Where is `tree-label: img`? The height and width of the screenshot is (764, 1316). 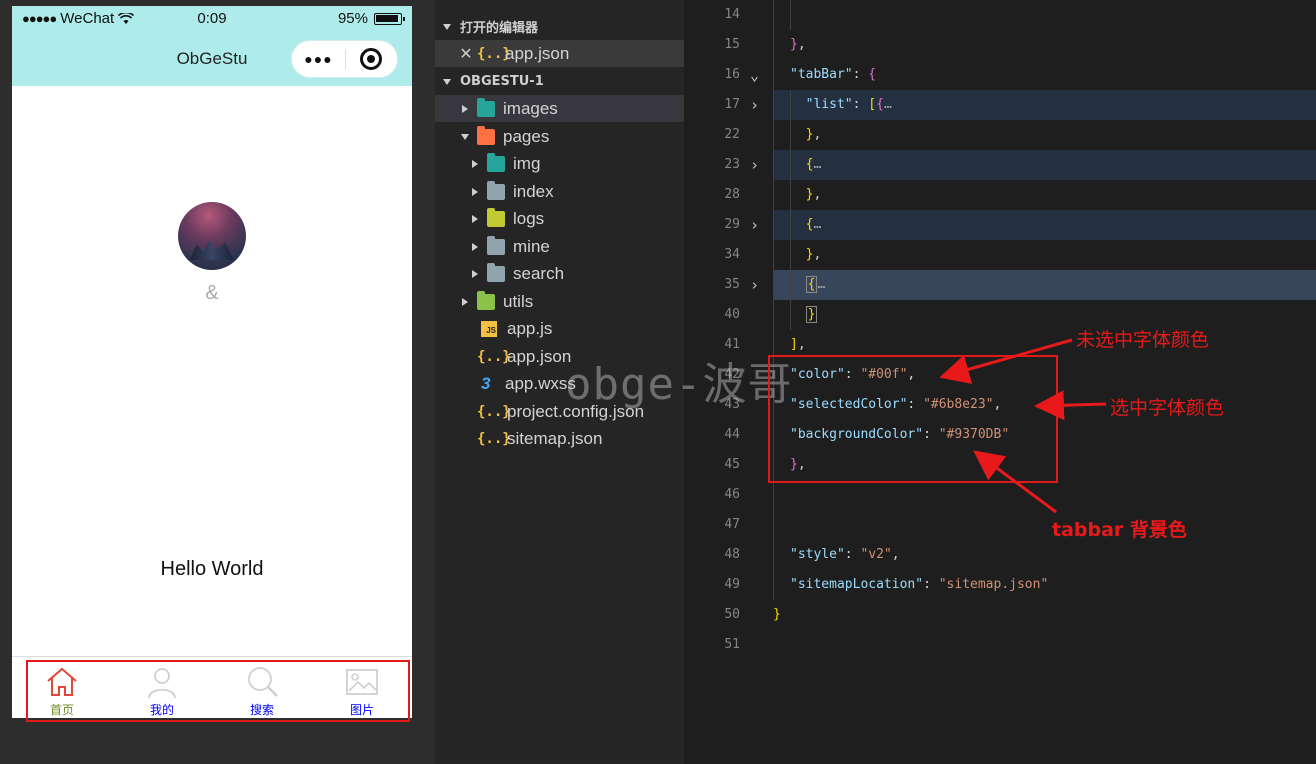
tree-label: img is located at coordinates (527, 163).